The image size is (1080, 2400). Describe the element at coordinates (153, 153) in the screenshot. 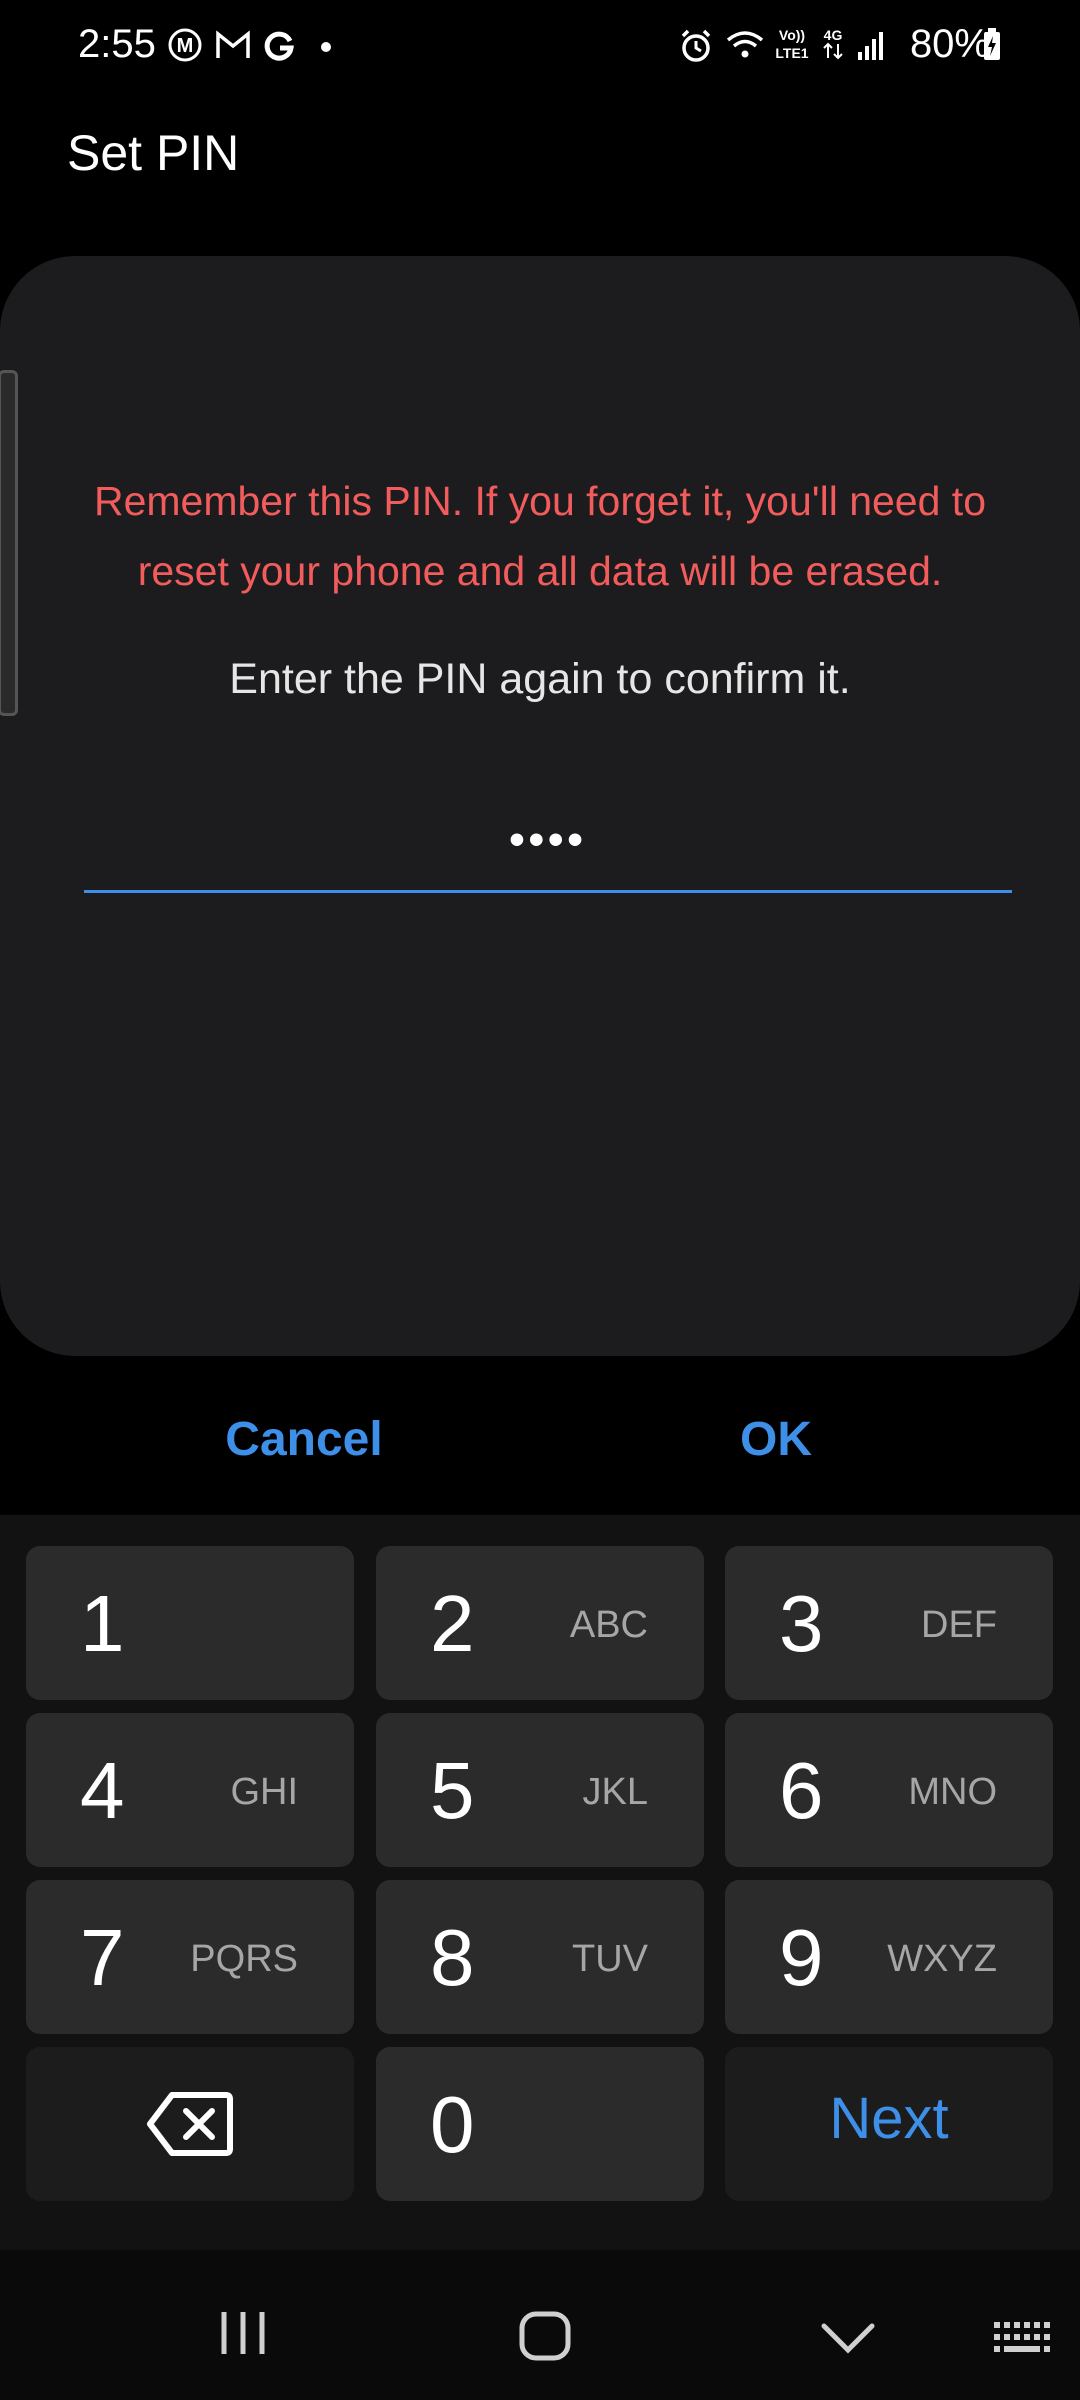

I see `page-title: Set PIN` at that location.